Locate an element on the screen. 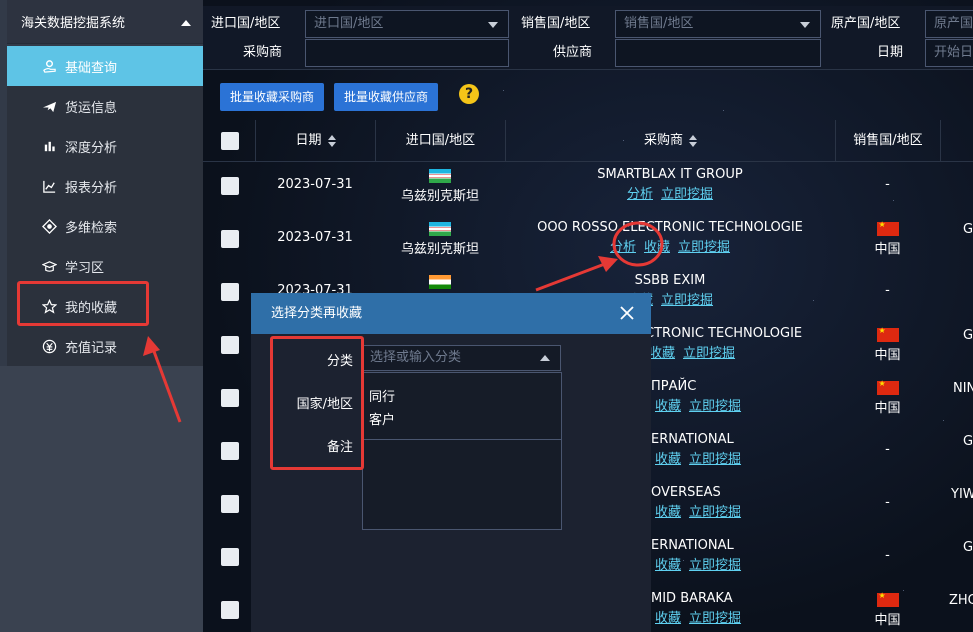 The image size is (973, 632). currency-icon is located at coordinates (49, 346).